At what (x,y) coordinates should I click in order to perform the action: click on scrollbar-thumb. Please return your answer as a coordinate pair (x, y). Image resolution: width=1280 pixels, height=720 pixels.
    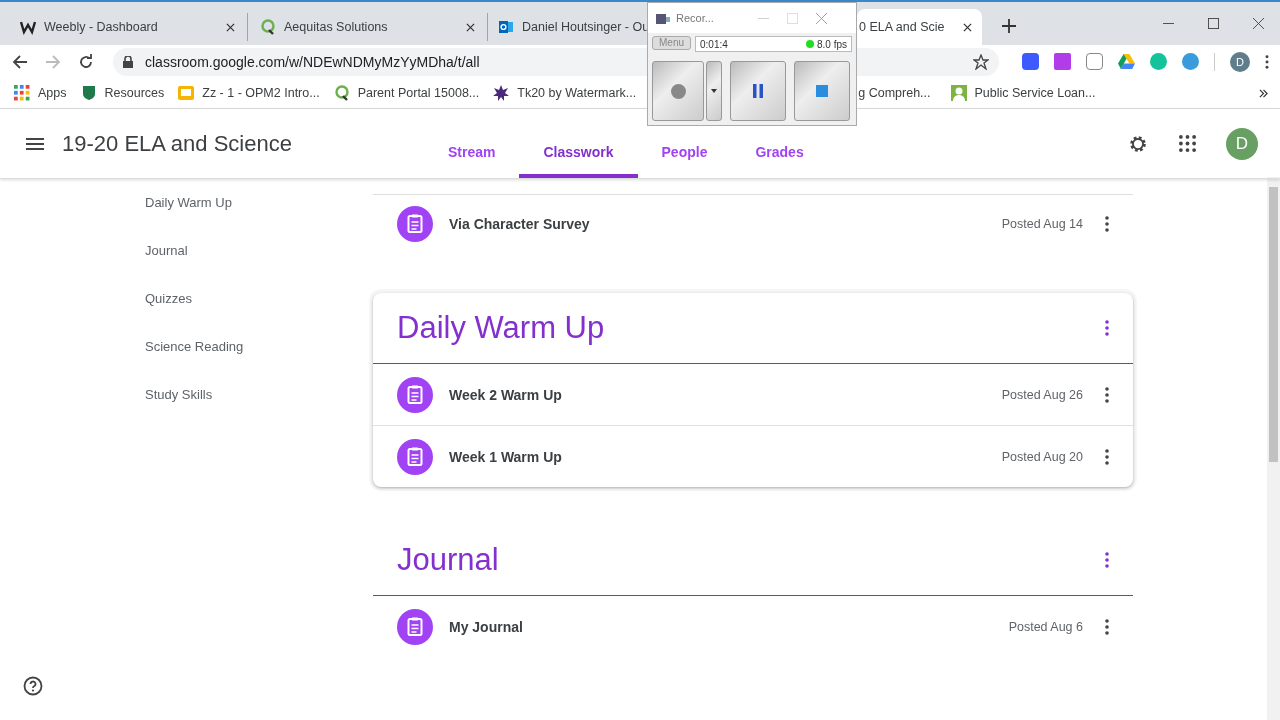
    Looking at the image, I should click on (1273, 324).